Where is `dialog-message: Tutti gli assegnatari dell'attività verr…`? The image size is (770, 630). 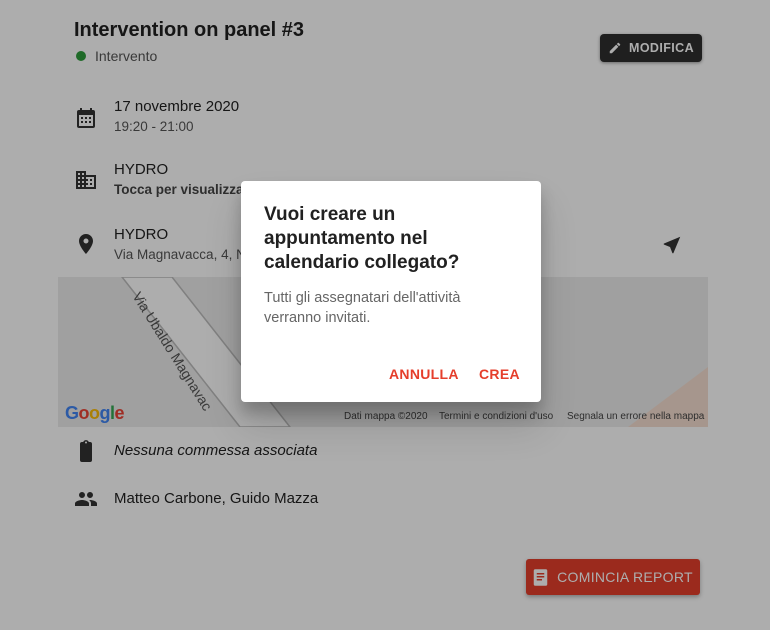
dialog-message: Tutti gli assegnatari dell'attività verr… is located at coordinates (362, 308).